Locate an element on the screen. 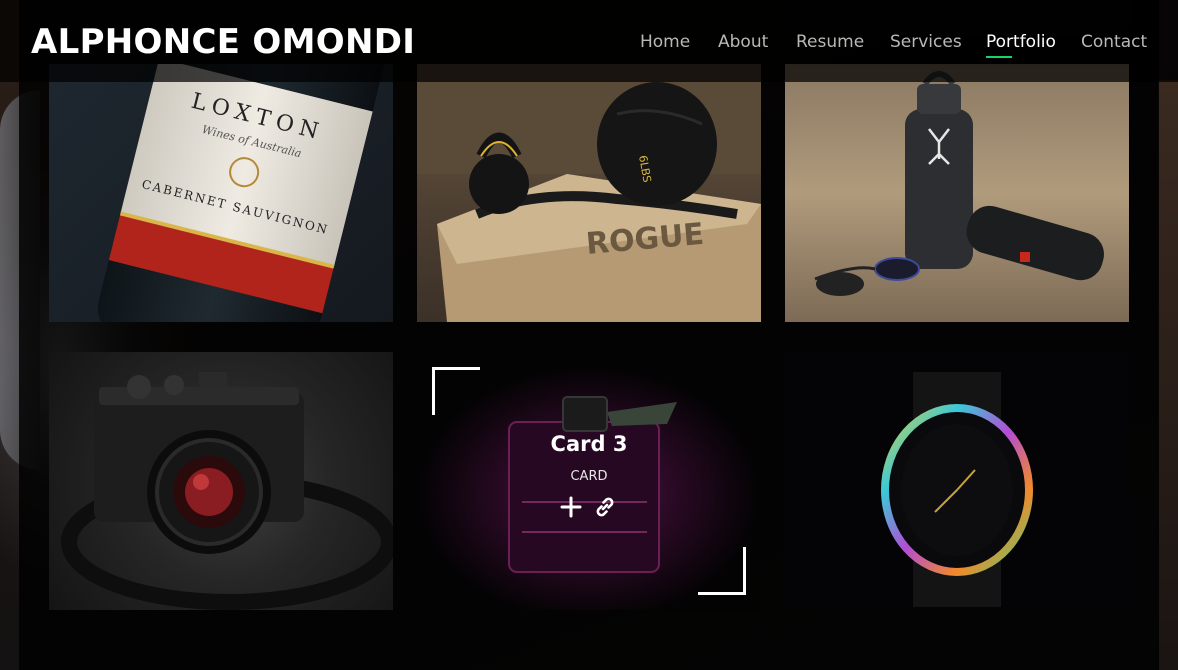  active-nav-indicator is located at coordinates (999, 57).